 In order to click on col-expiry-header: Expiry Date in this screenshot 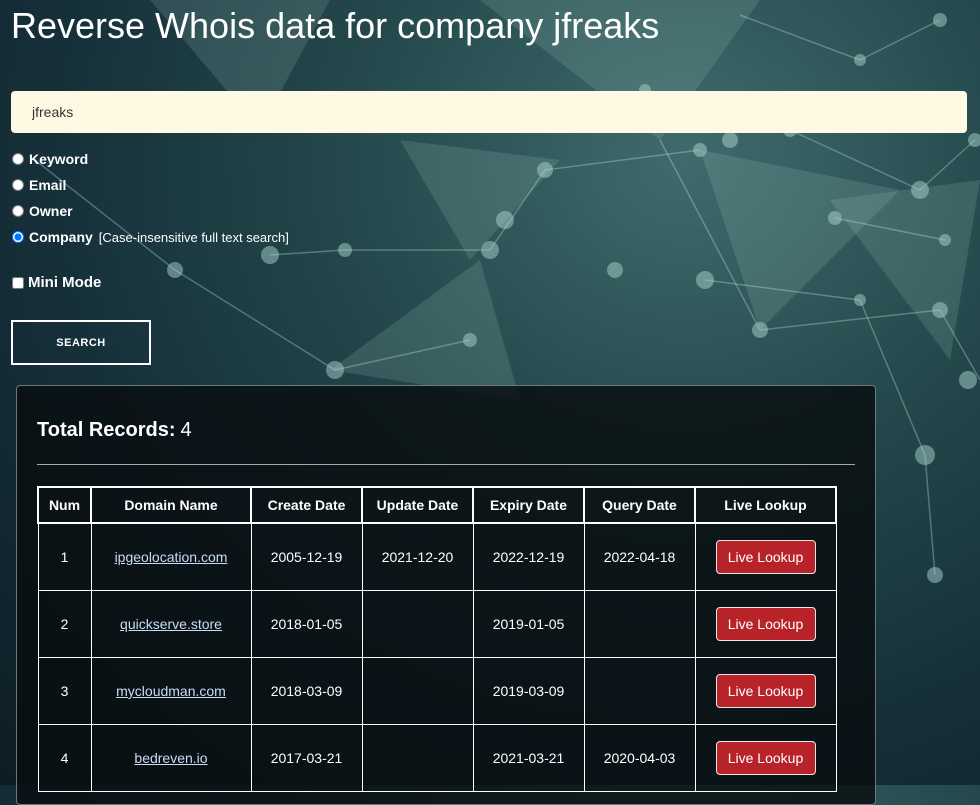, I will do `click(528, 505)`.